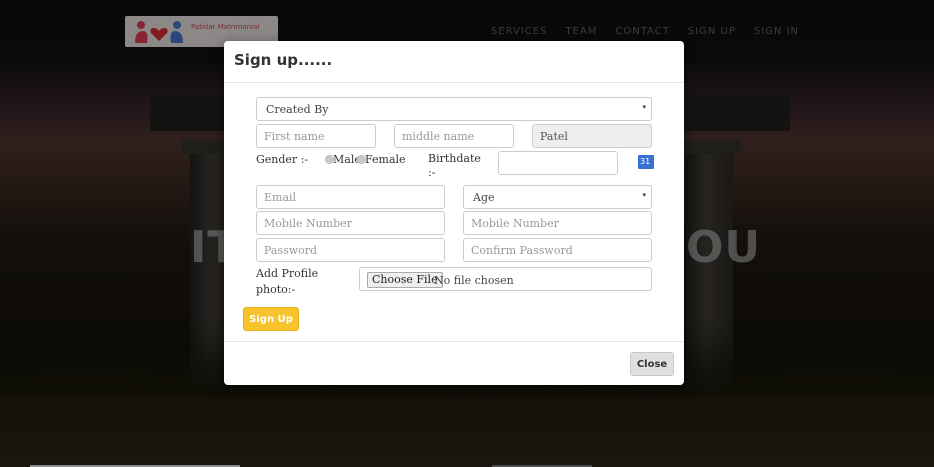 The width and height of the screenshot is (934, 467). I want to click on confirm-password-input, so click(557, 250).